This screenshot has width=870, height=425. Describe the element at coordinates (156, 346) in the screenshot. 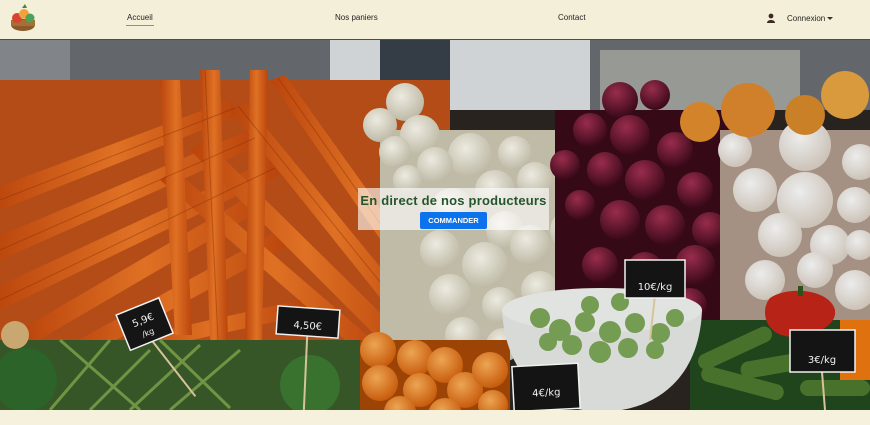

I see `price-sign: 5,9€ /kg` at that location.